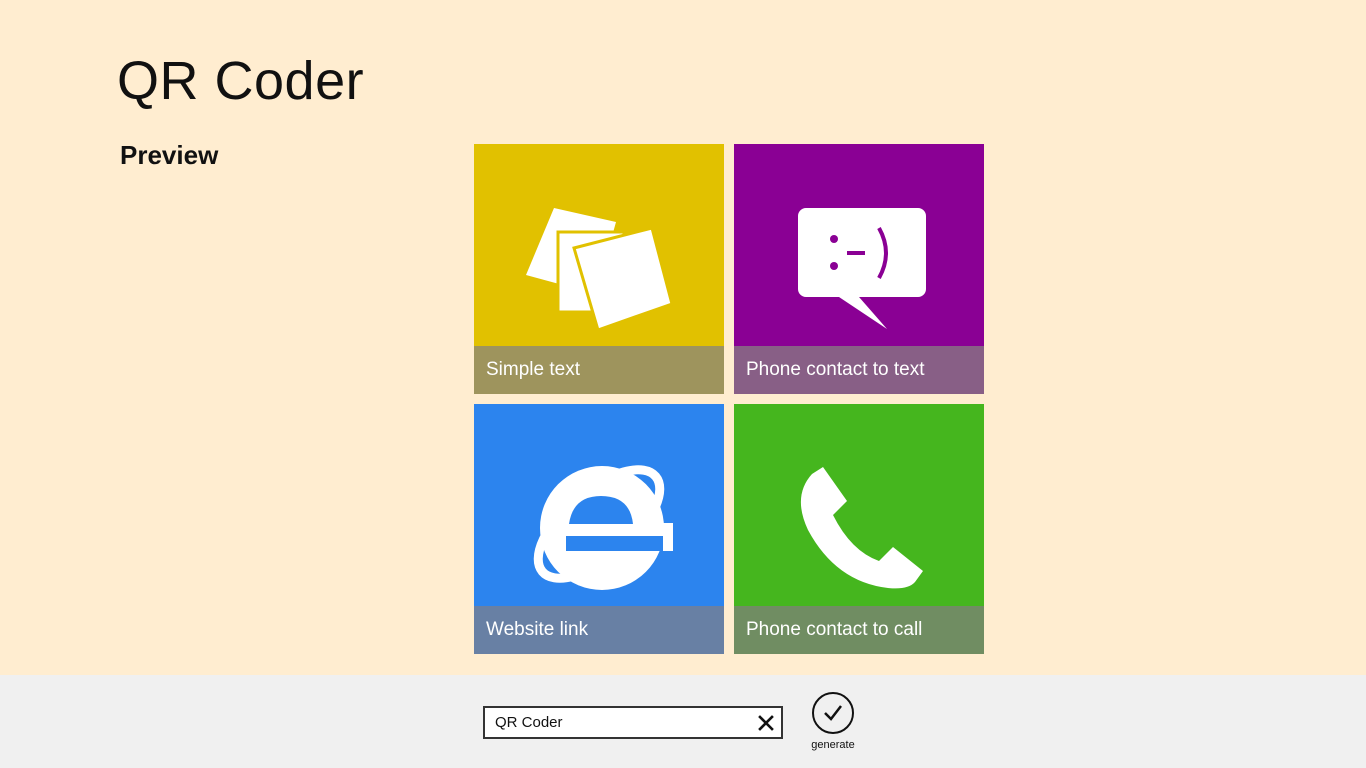 This screenshot has width=1366, height=768. I want to click on tile-phone-contact-to-call: Phone contact to call, so click(859, 529).